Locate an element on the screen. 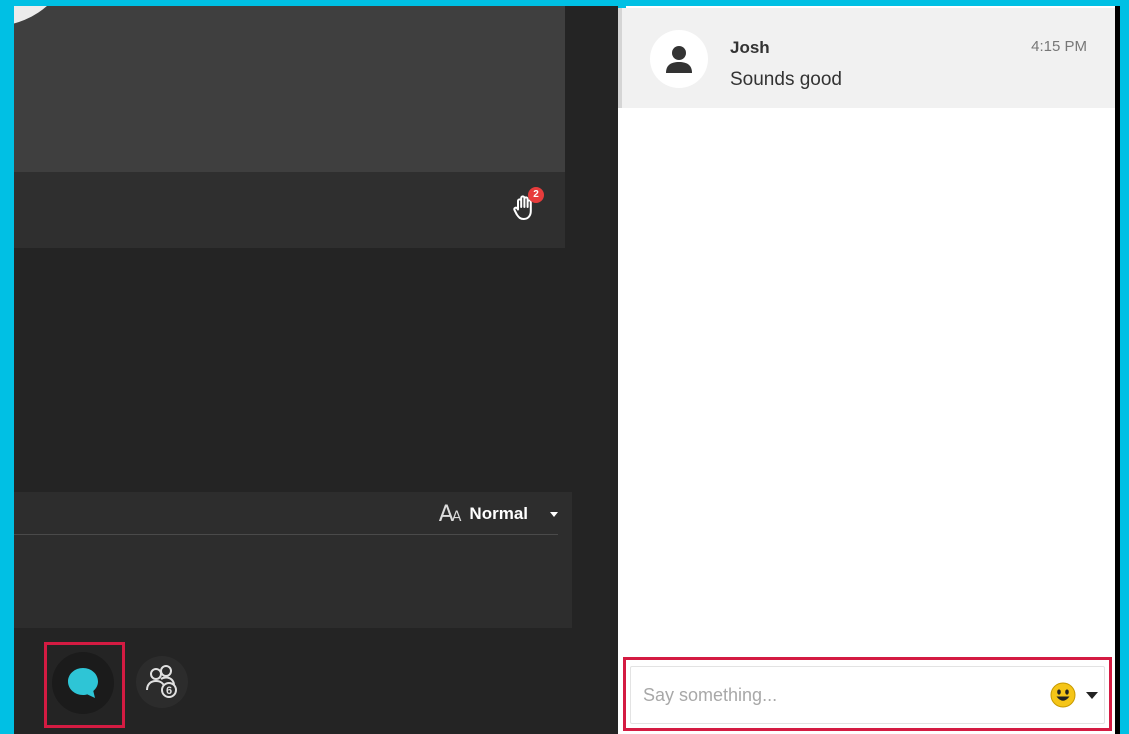 The height and width of the screenshot is (734, 1129). message-time: 4:15 PM is located at coordinates (1059, 46).